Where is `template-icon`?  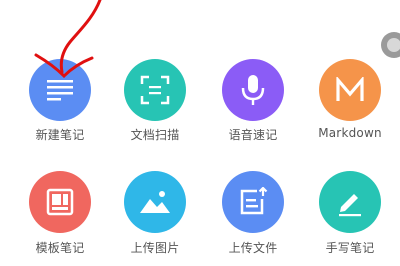 template-icon is located at coordinates (60, 202).